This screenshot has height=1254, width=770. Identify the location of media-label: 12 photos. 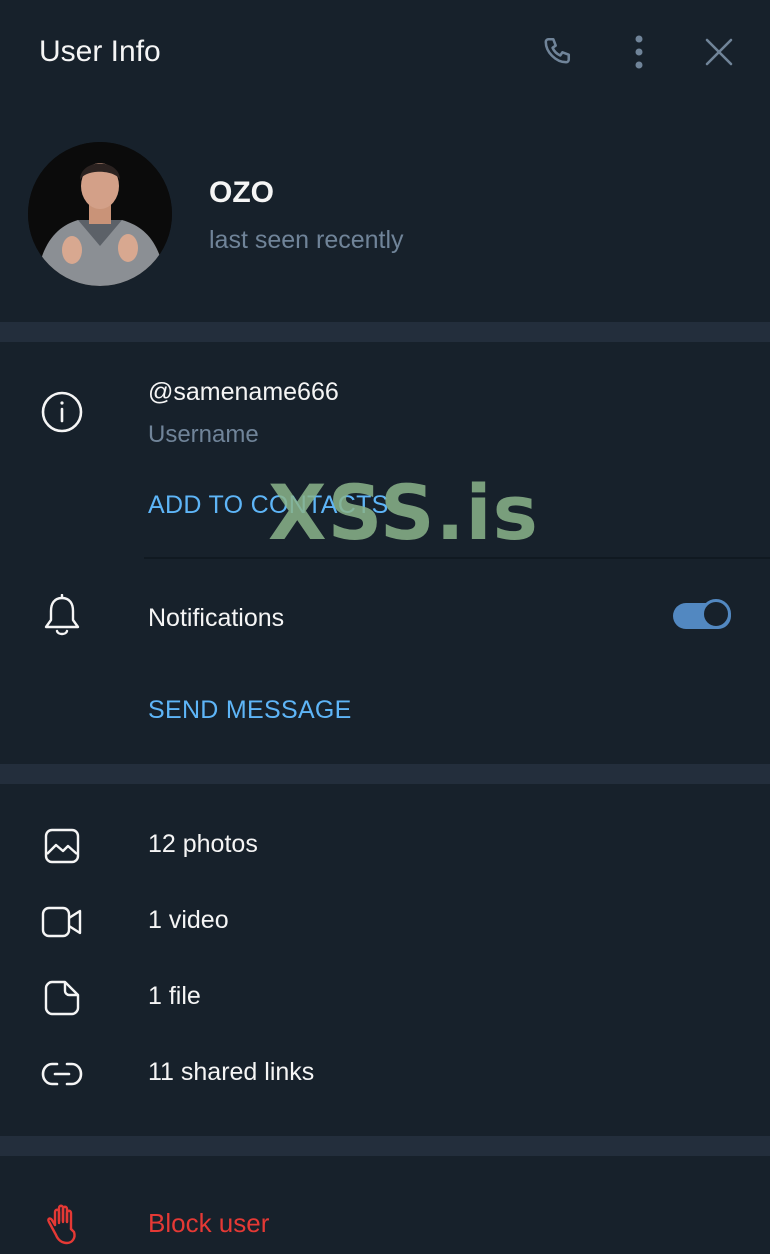
(203, 844).